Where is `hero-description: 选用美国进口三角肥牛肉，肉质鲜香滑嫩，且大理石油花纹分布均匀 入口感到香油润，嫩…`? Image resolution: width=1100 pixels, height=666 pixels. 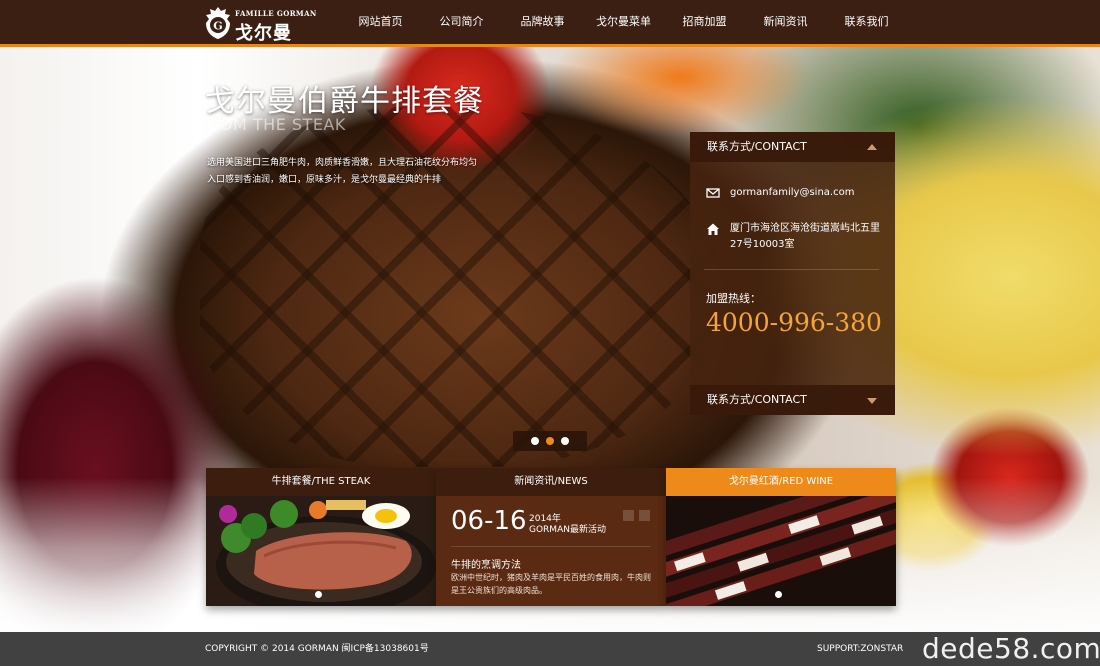
hero-description: 选用美国进口三角肥牛肉，肉质鲜香滑嫩，且大理石油花纹分布均匀 入口感到香油润，嫩… is located at coordinates (342, 171).